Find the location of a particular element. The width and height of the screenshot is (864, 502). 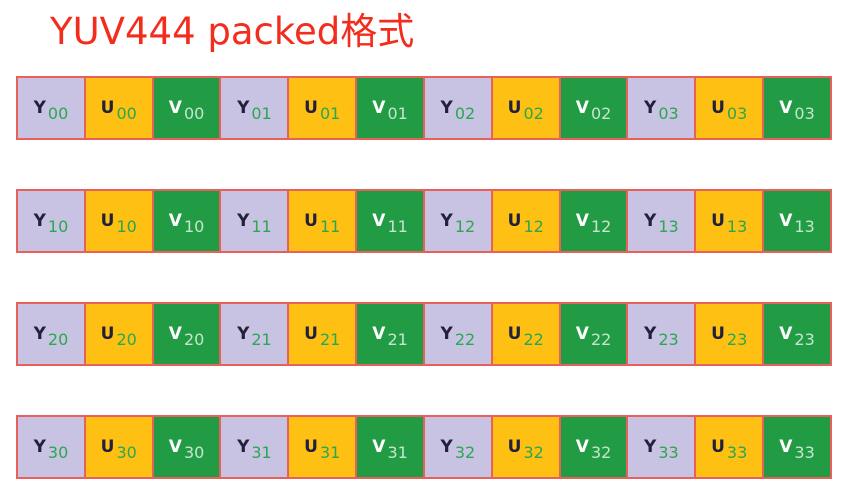

y-sample-cell: Y 03 is located at coordinates (662, 108).